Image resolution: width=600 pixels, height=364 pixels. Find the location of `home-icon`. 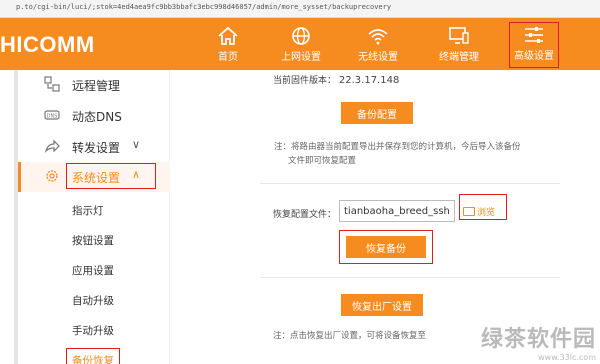

home-icon is located at coordinates (228, 35).